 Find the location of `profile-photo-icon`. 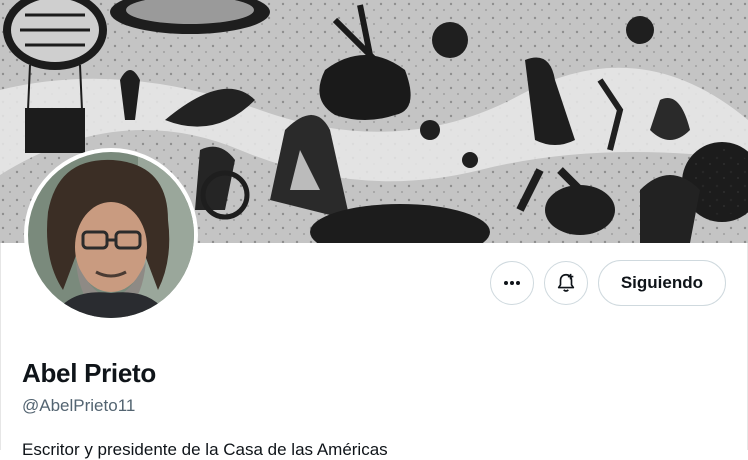

profile-photo-icon is located at coordinates (111, 235).